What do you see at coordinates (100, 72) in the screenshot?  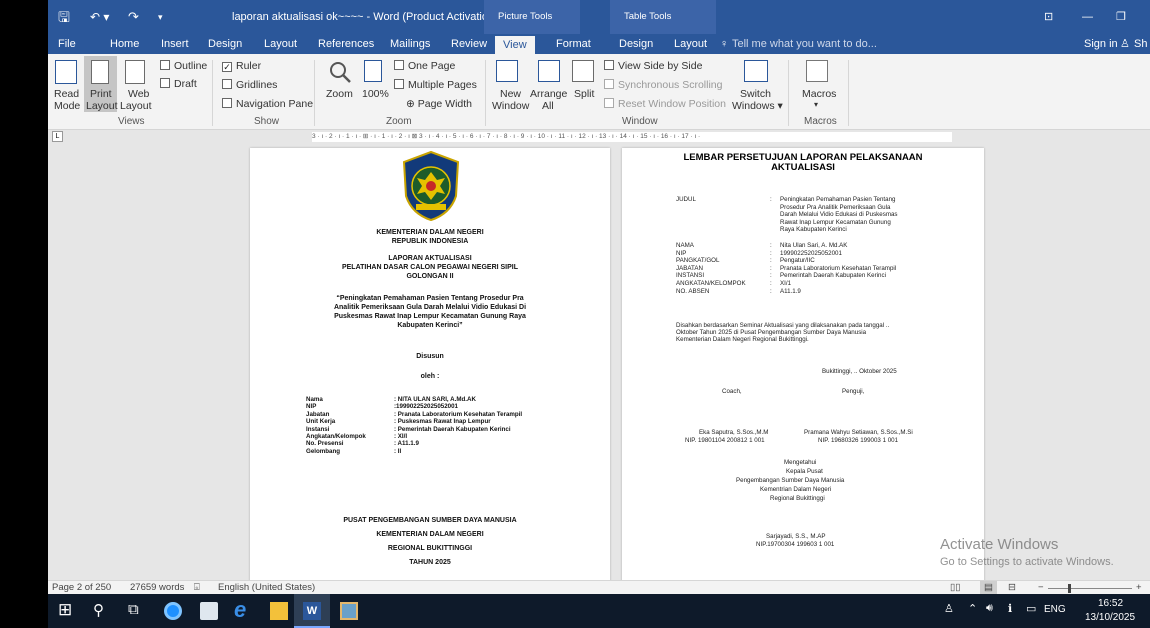 I see `print-layout-icon` at bounding box center [100, 72].